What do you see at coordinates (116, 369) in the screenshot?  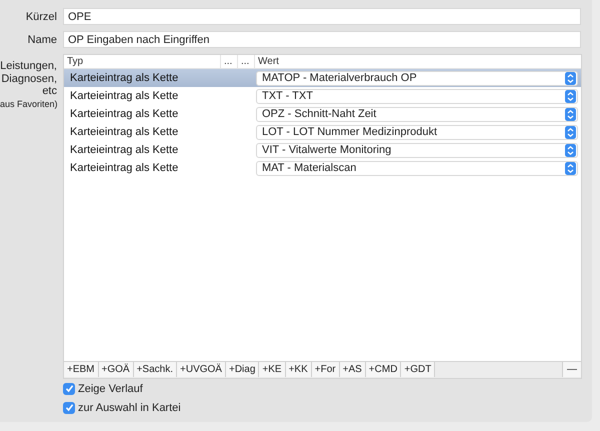 I see `add-button: +GOÄ` at bounding box center [116, 369].